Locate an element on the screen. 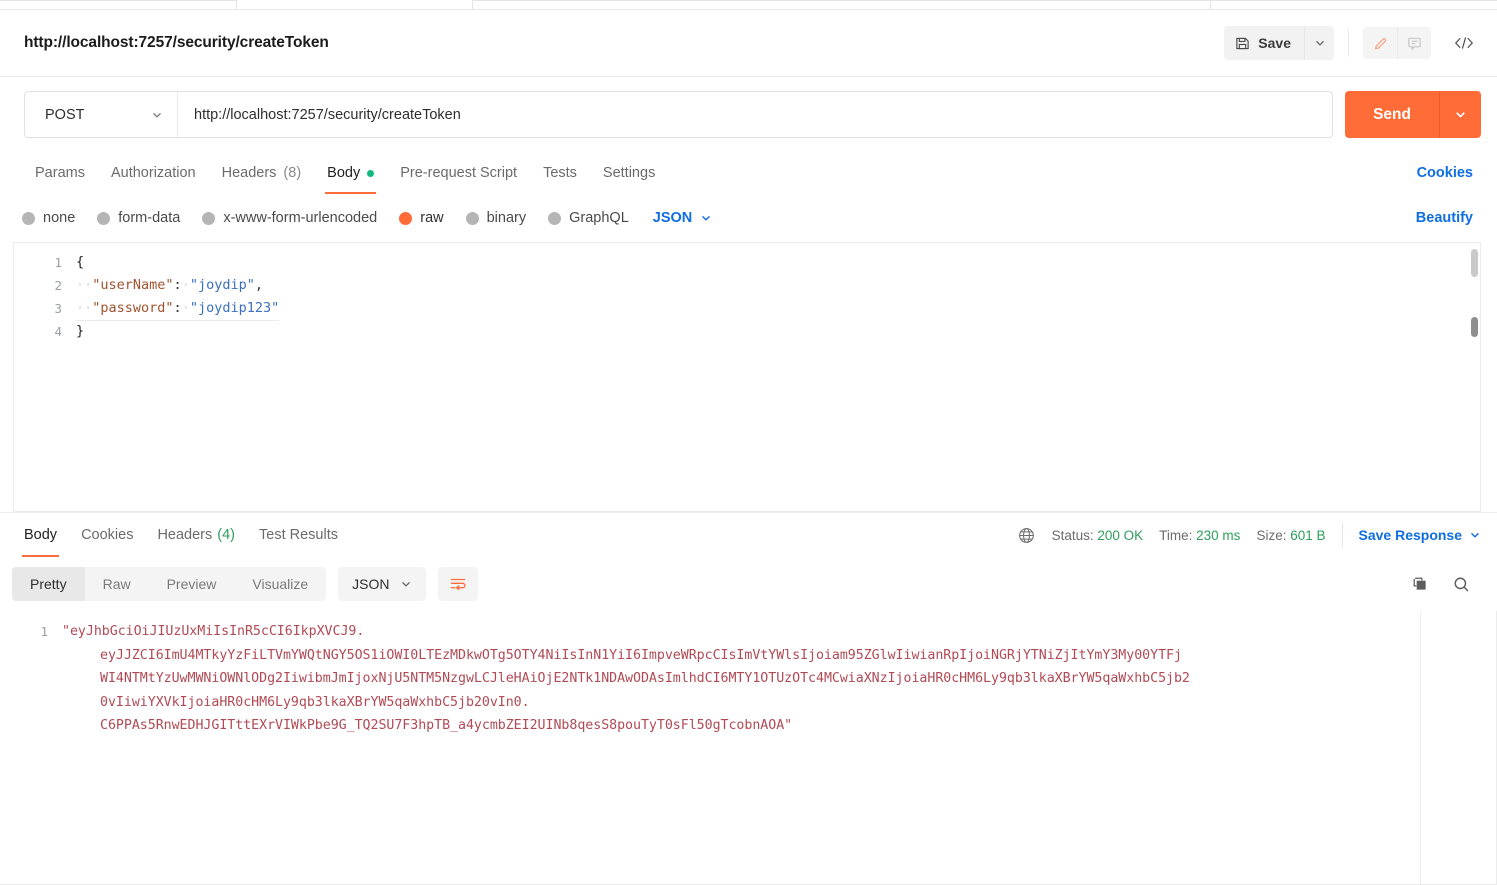 The width and height of the screenshot is (1497, 885). editor-scrollbar-thumb-secondary is located at coordinates (1474, 327).